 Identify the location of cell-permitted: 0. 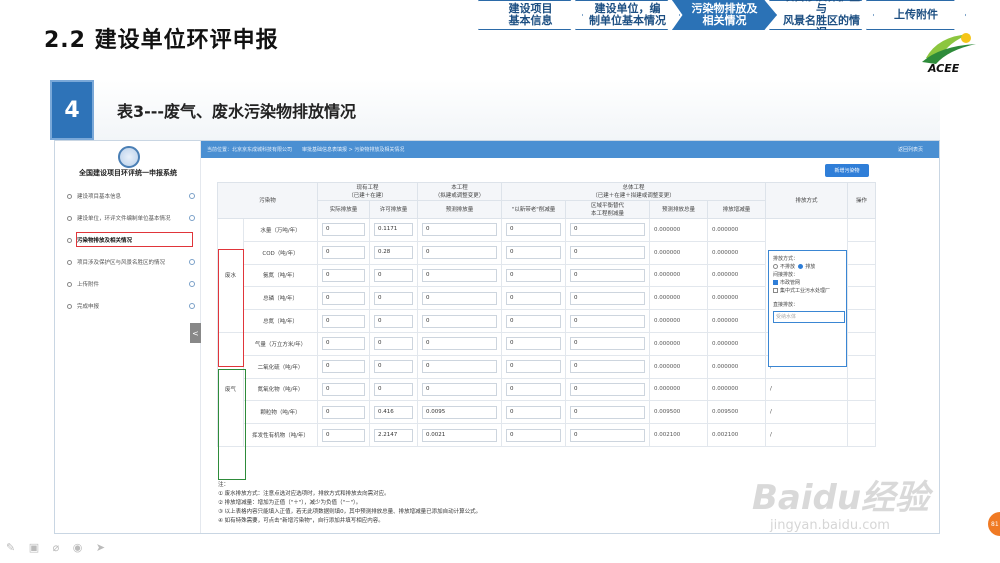
(394, 389).